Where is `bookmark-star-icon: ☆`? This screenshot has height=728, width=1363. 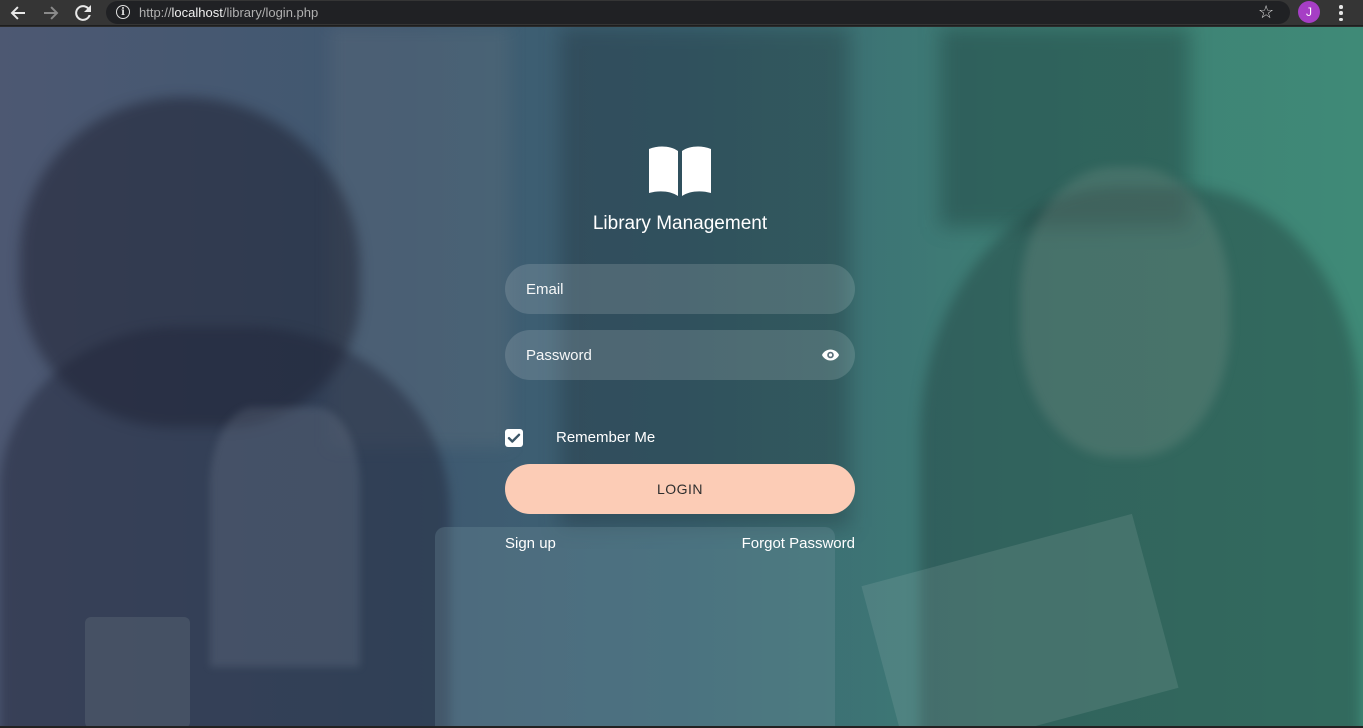
bookmark-star-icon: ☆ is located at coordinates (1266, 12).